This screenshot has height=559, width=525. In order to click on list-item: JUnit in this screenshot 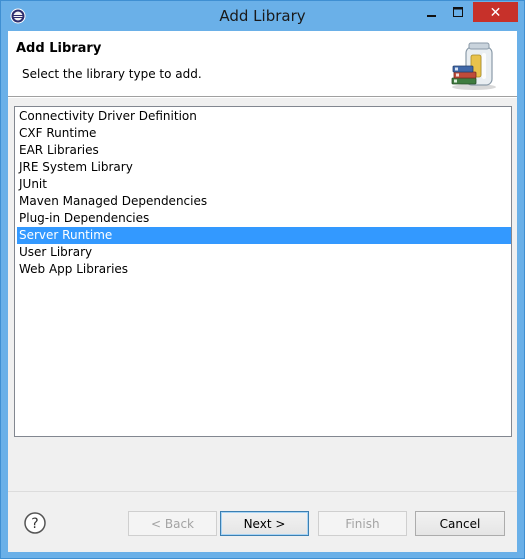, I will do `click(264, 184)`.